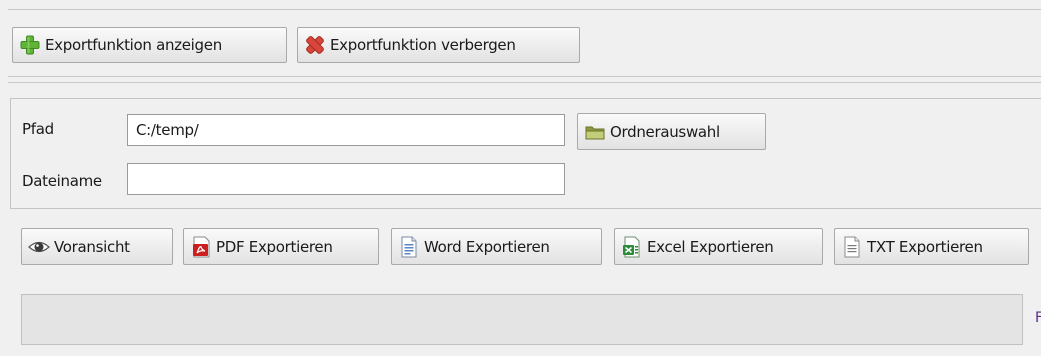 Image resolution: width=1041 pixels, height=356 pixels. Describe the element at coordinates (632, 247) in the screenshot. I see `excel-document-icon` at that location.